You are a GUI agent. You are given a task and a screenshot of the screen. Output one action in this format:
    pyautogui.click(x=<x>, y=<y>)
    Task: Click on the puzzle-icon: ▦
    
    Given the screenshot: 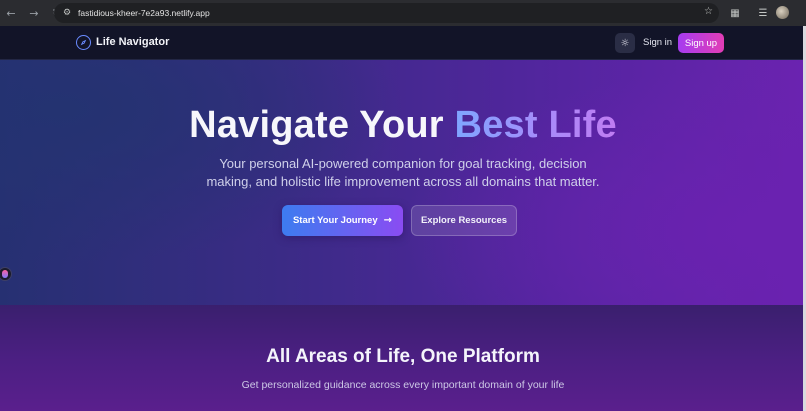 What is the action you would take?
    pyautogui.click(x=735, y=13)
    